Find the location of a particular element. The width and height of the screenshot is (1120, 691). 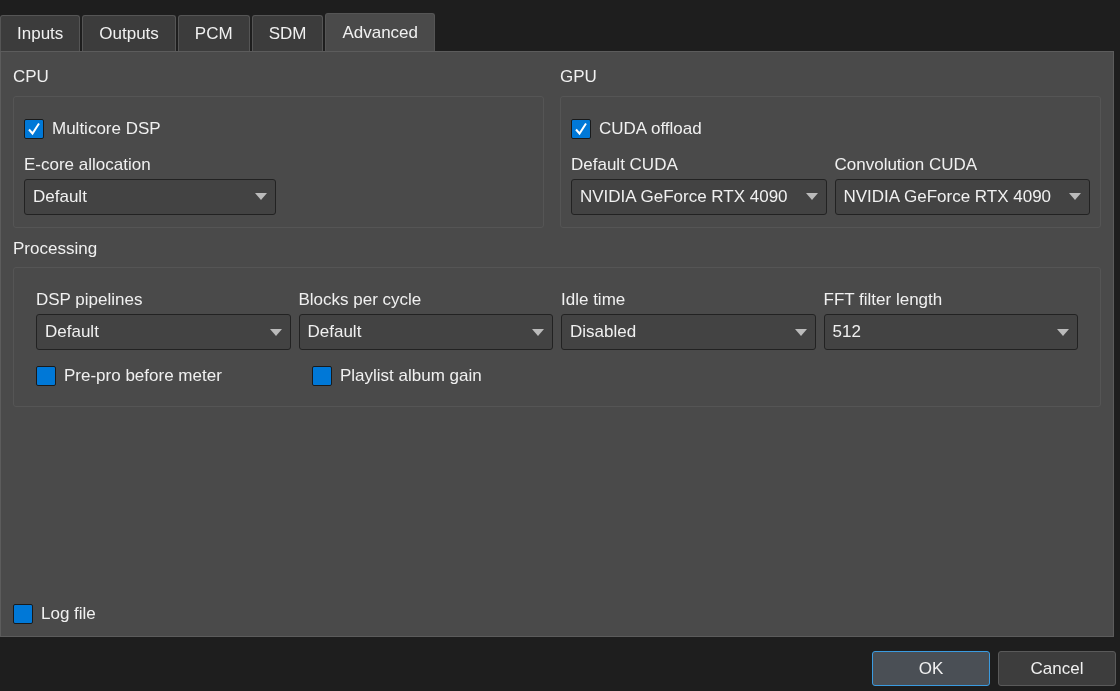

dropdown-label: DSP pipelines is located at coordinates (90, 300).